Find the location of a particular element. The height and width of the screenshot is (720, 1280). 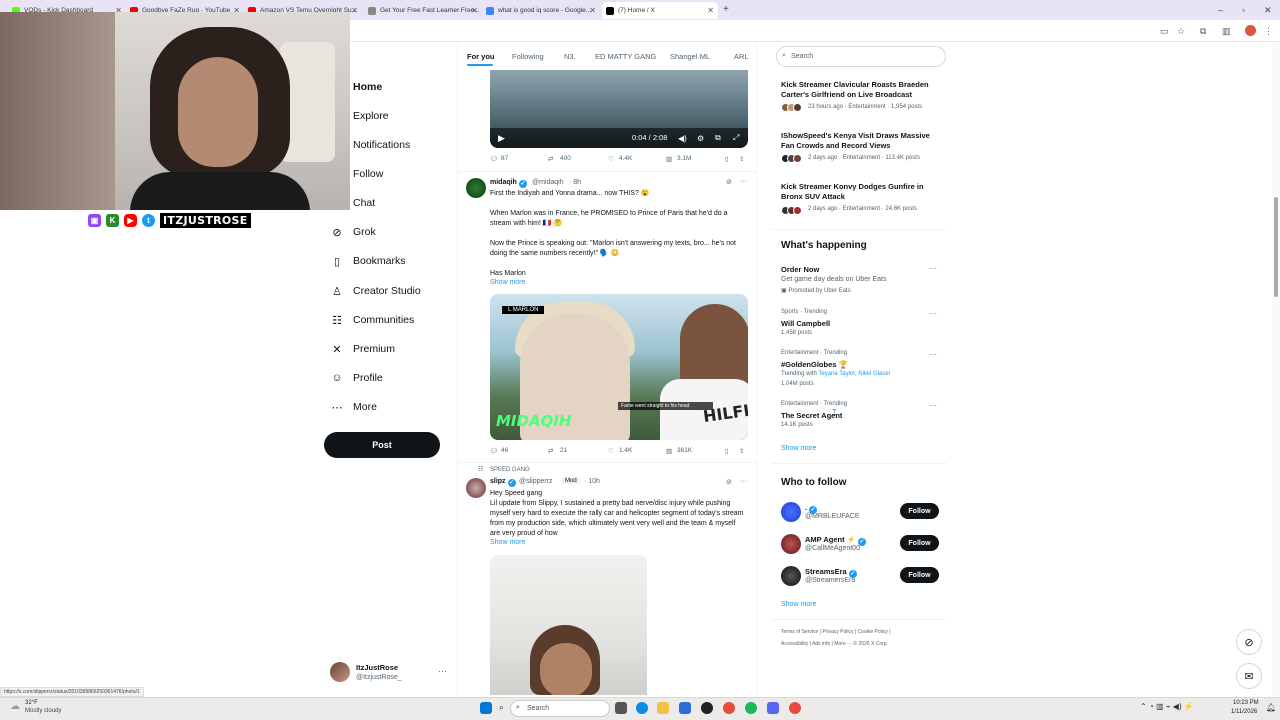

tweet-author-name: midaqih ✓ is located at coordinates (508, 183).